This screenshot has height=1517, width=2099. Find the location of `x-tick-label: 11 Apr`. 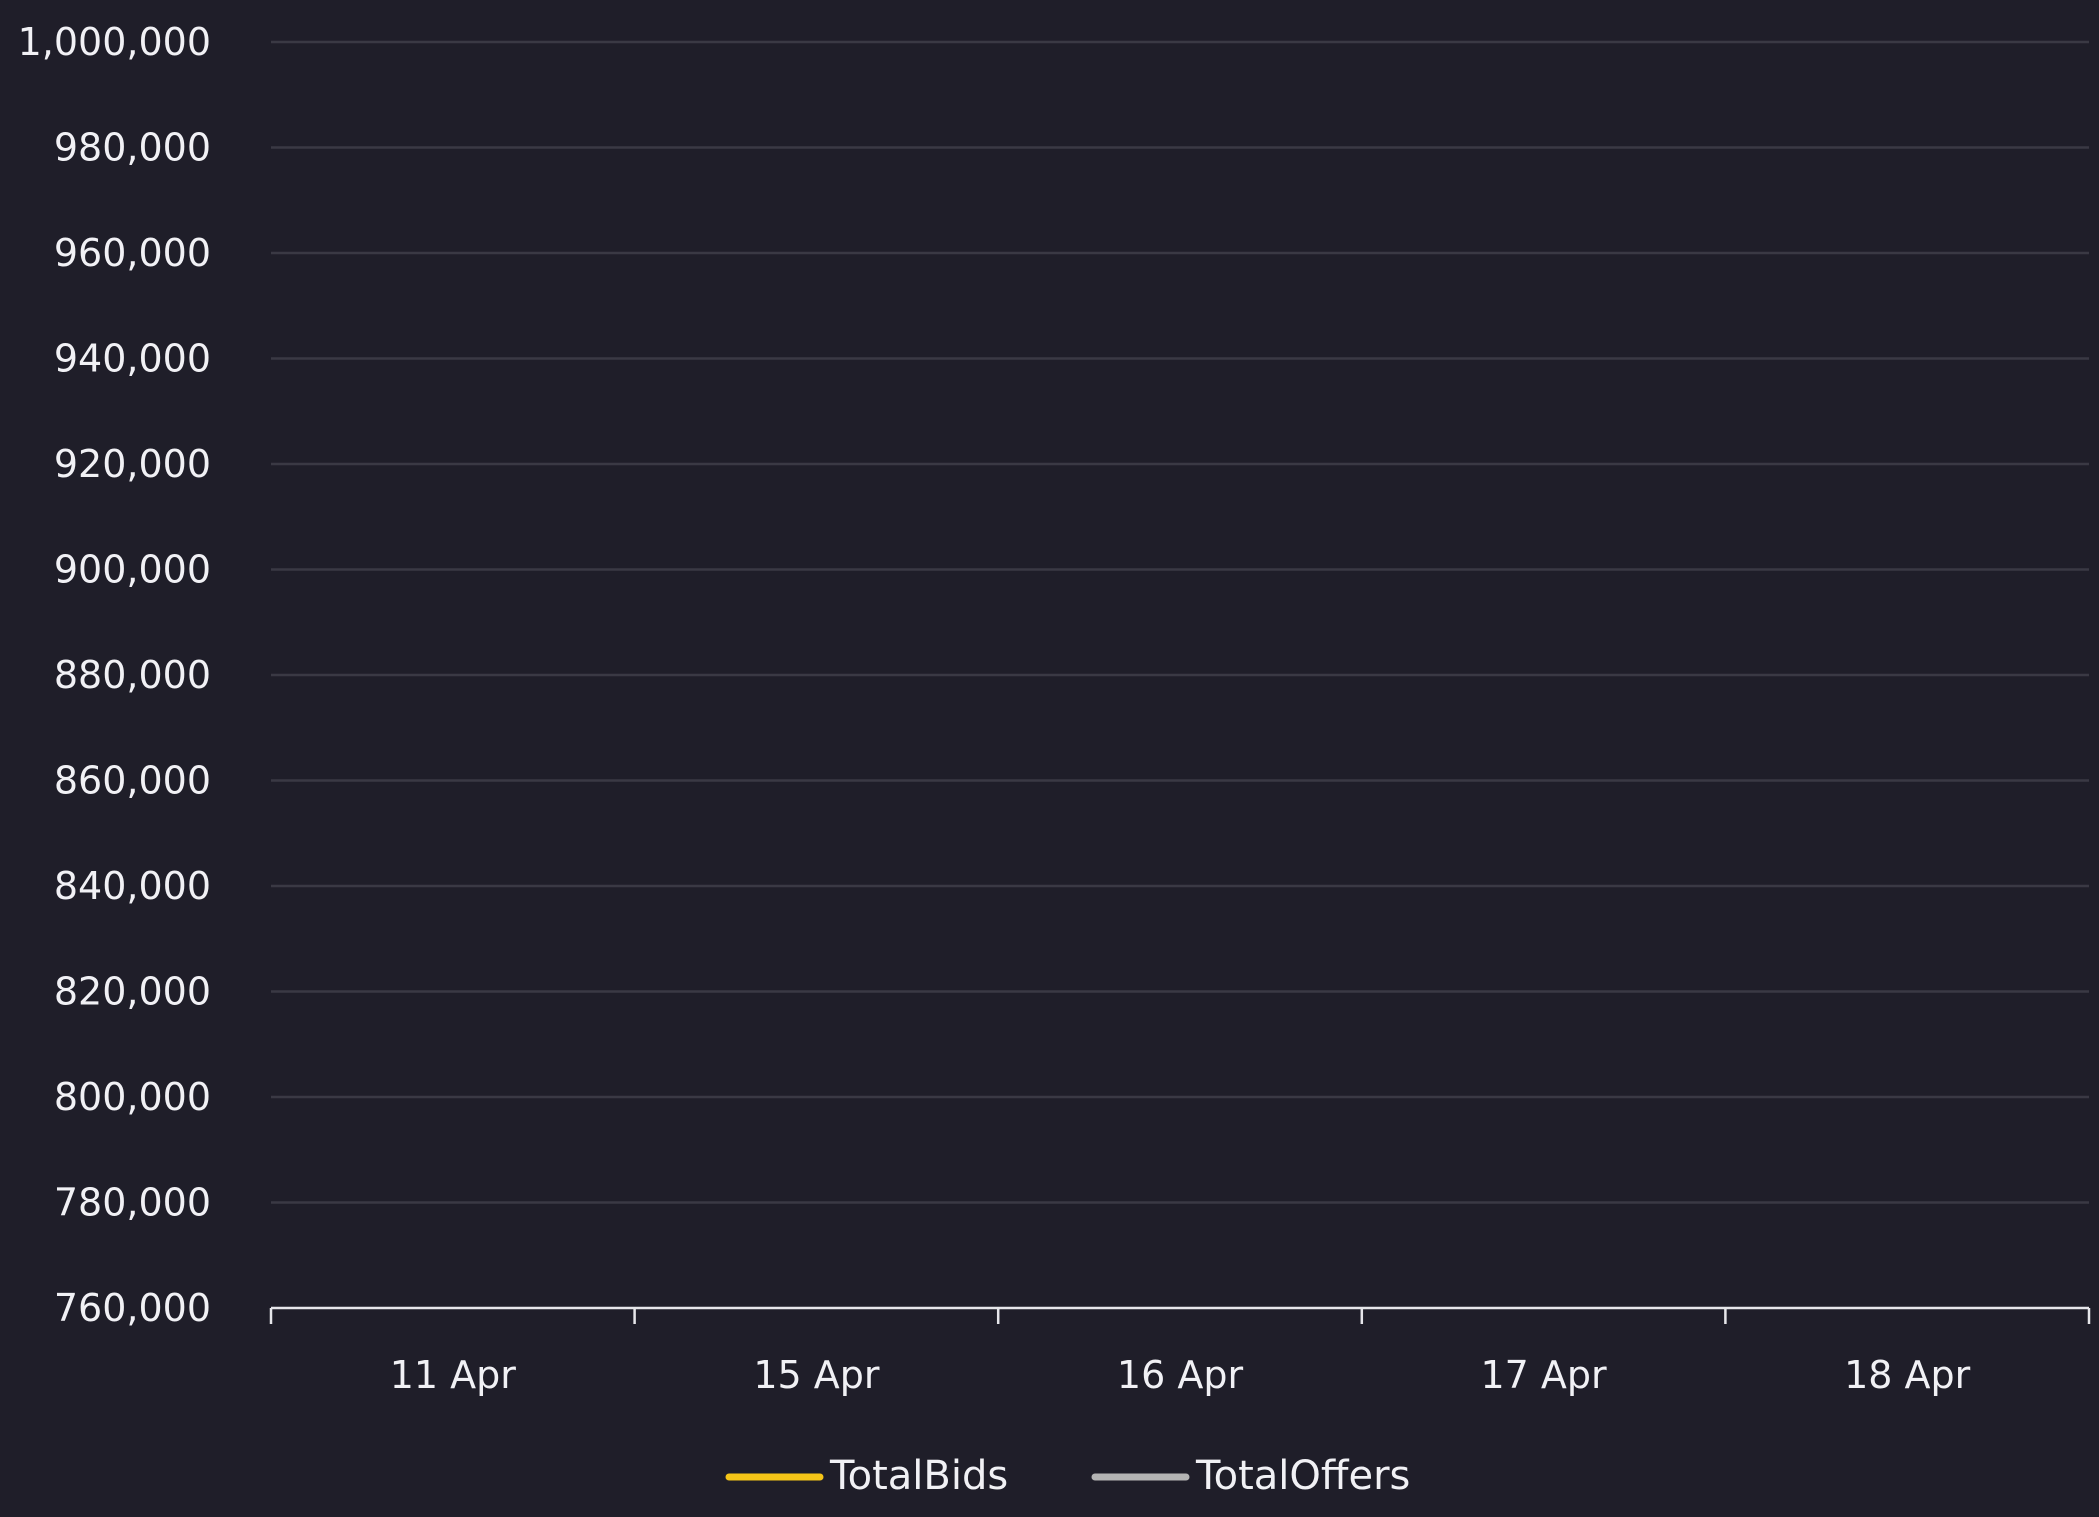

x-tick-label: 11 Apr is located at coordinates (453, 1375).